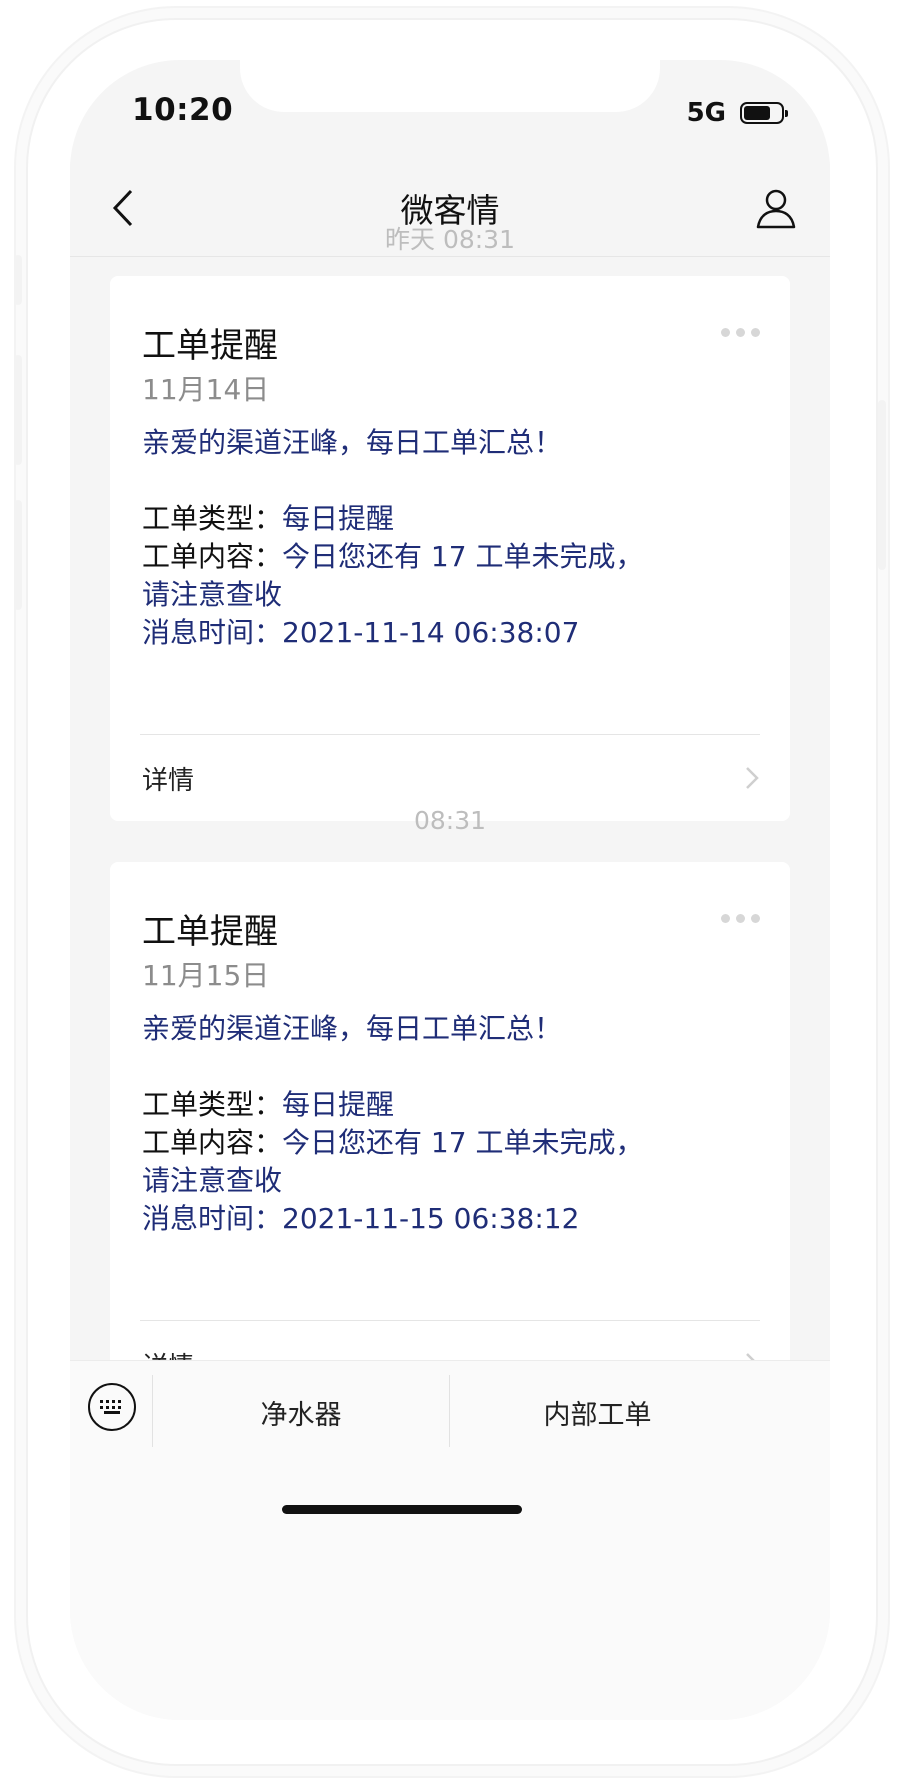  Describe the element at coordinates (183, 110) in the screenshot. I see `status-time: 10:20` at that location.